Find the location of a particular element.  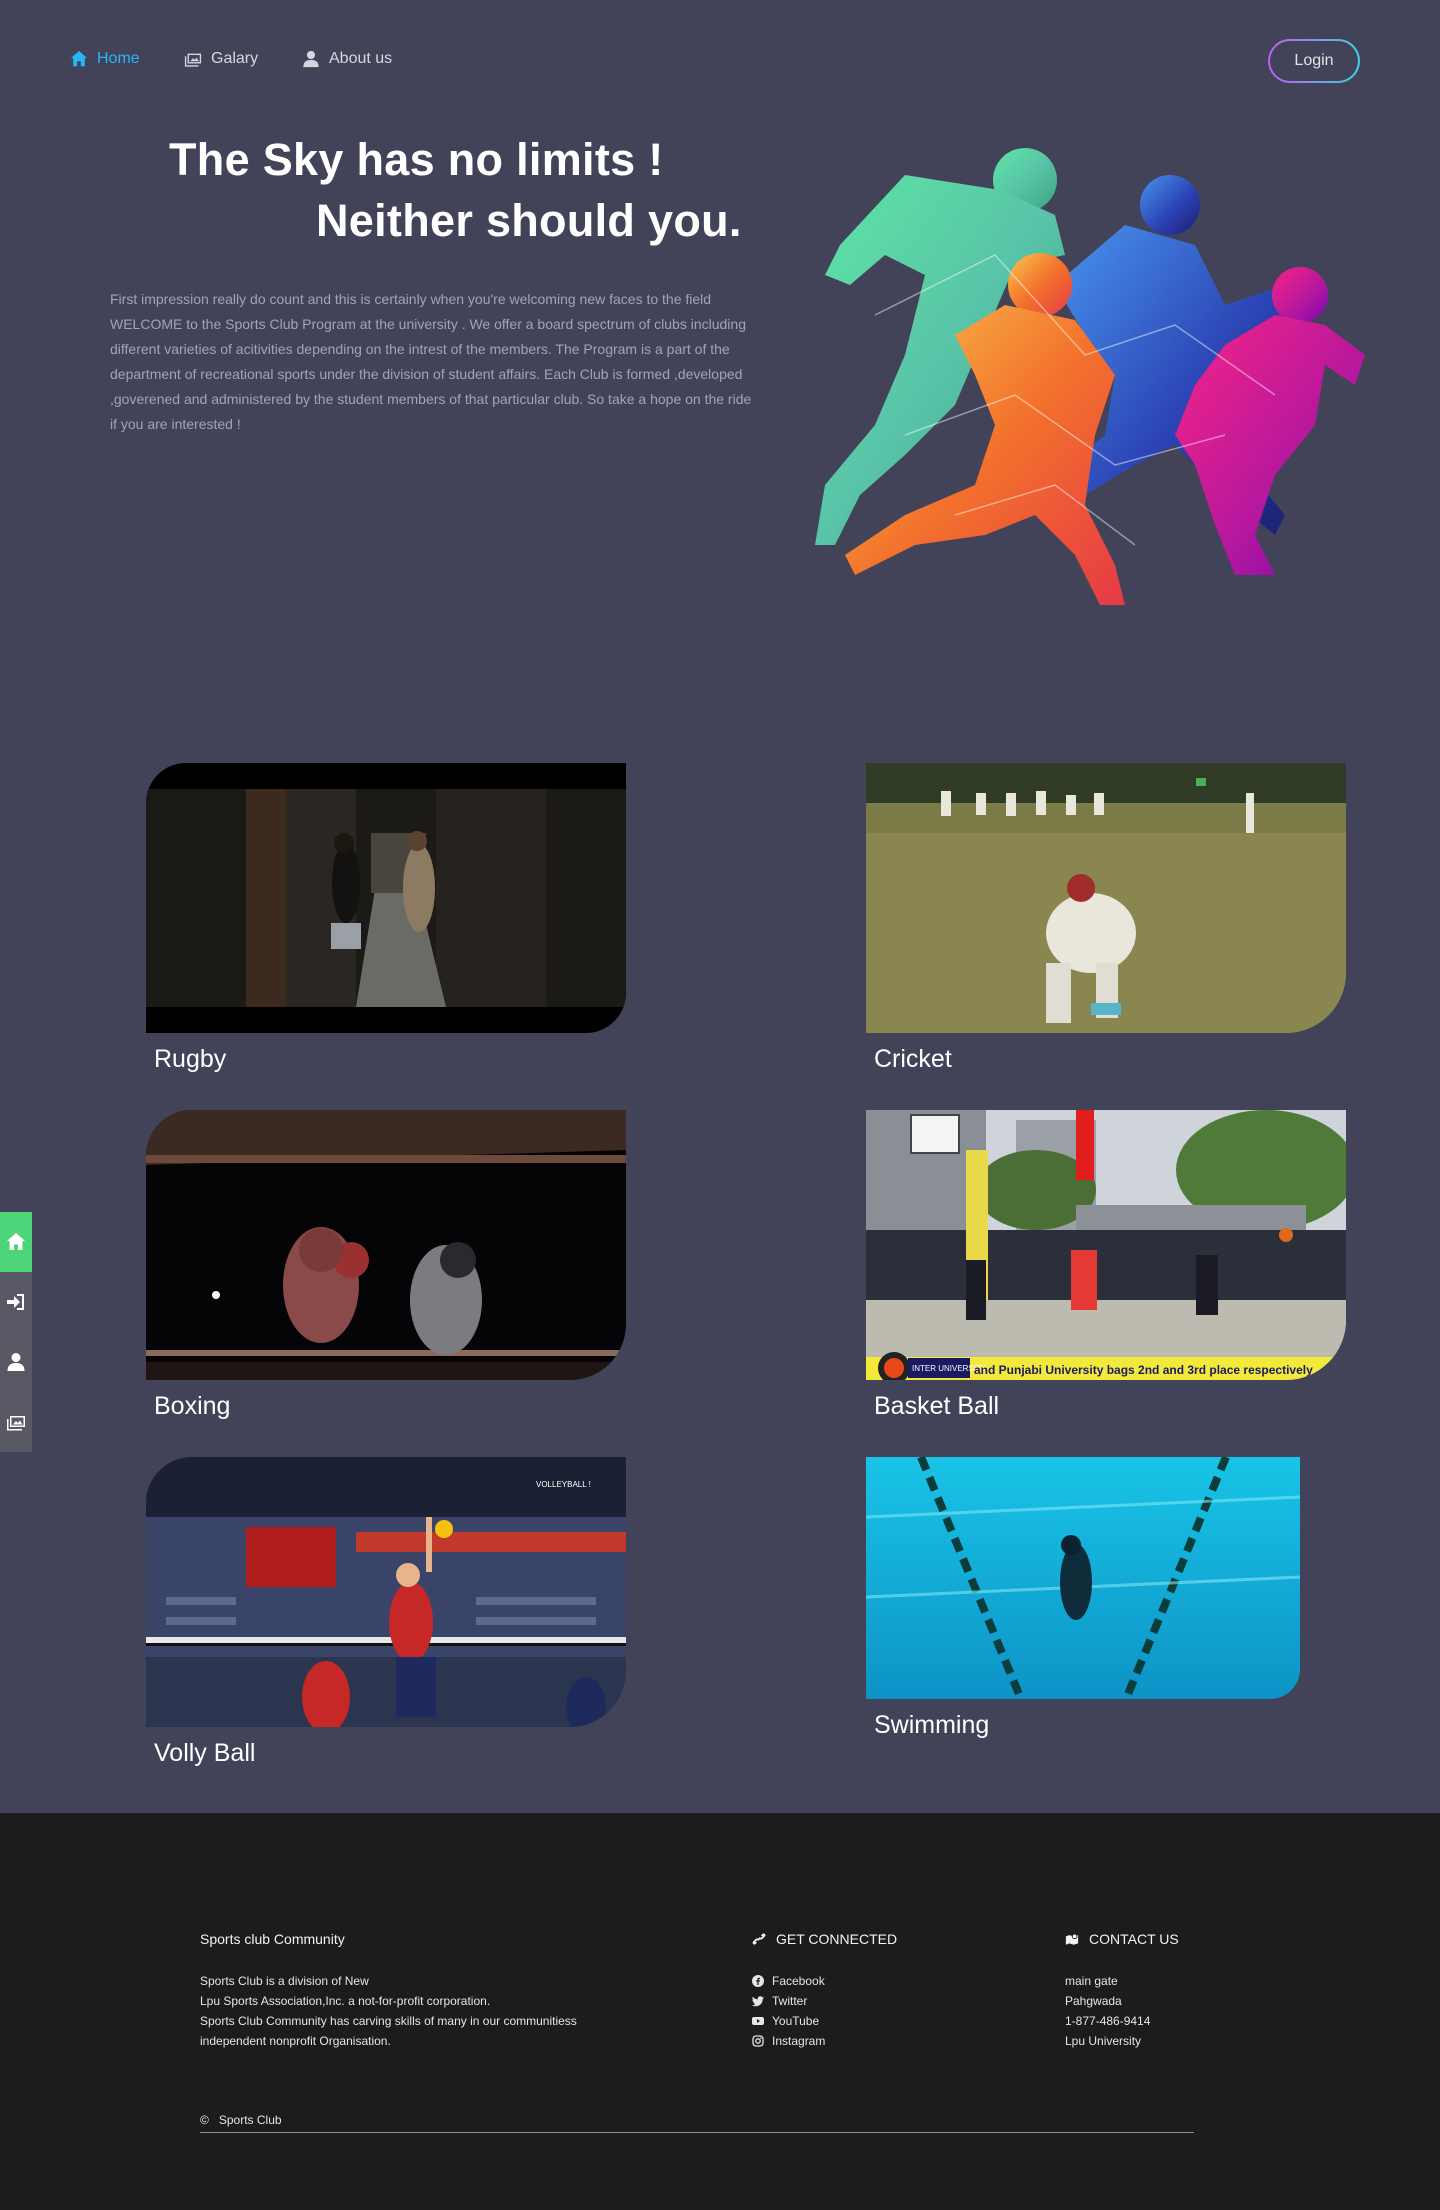

footer-community-title-text: Sports club Community is located at coordinates (272, 1939).